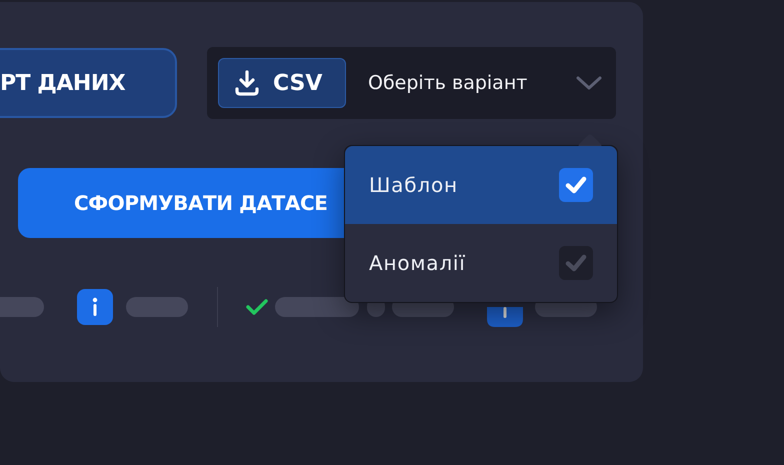 This screenshot has height=465, width=784. I want to click on download-icon, so click(247, 83).